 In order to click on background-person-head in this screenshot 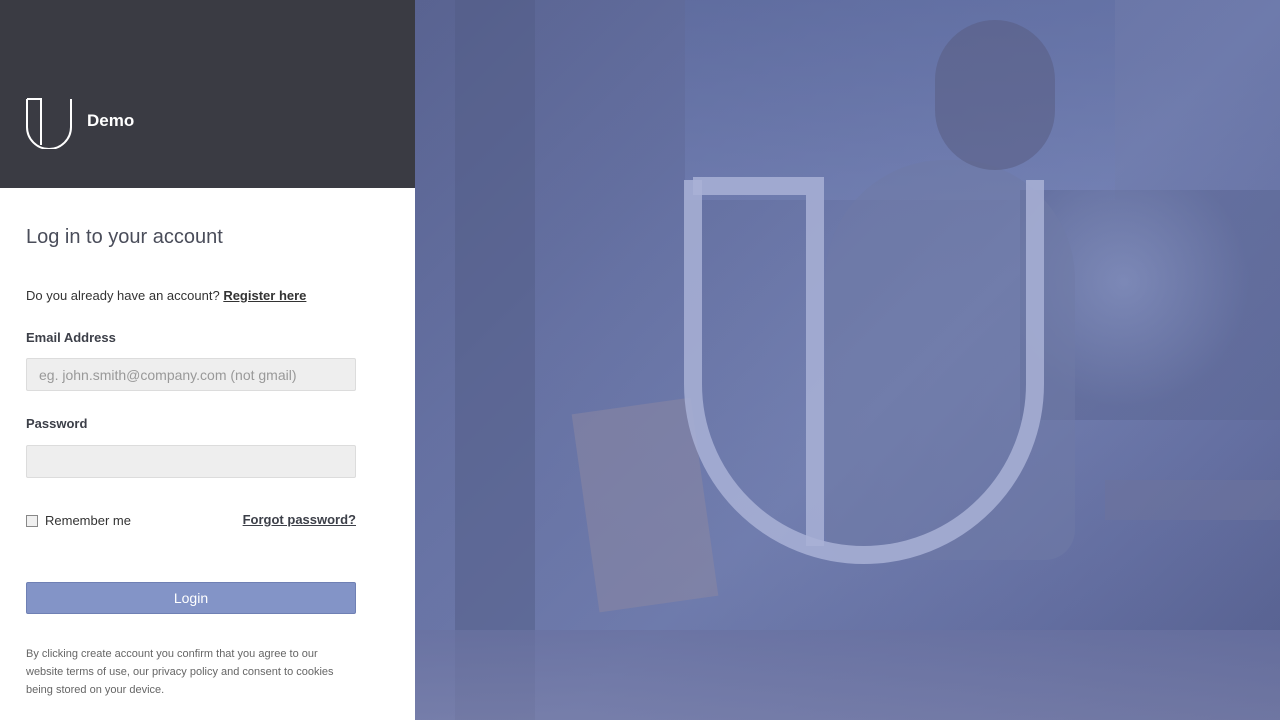, I will do `click(995, 95)`.